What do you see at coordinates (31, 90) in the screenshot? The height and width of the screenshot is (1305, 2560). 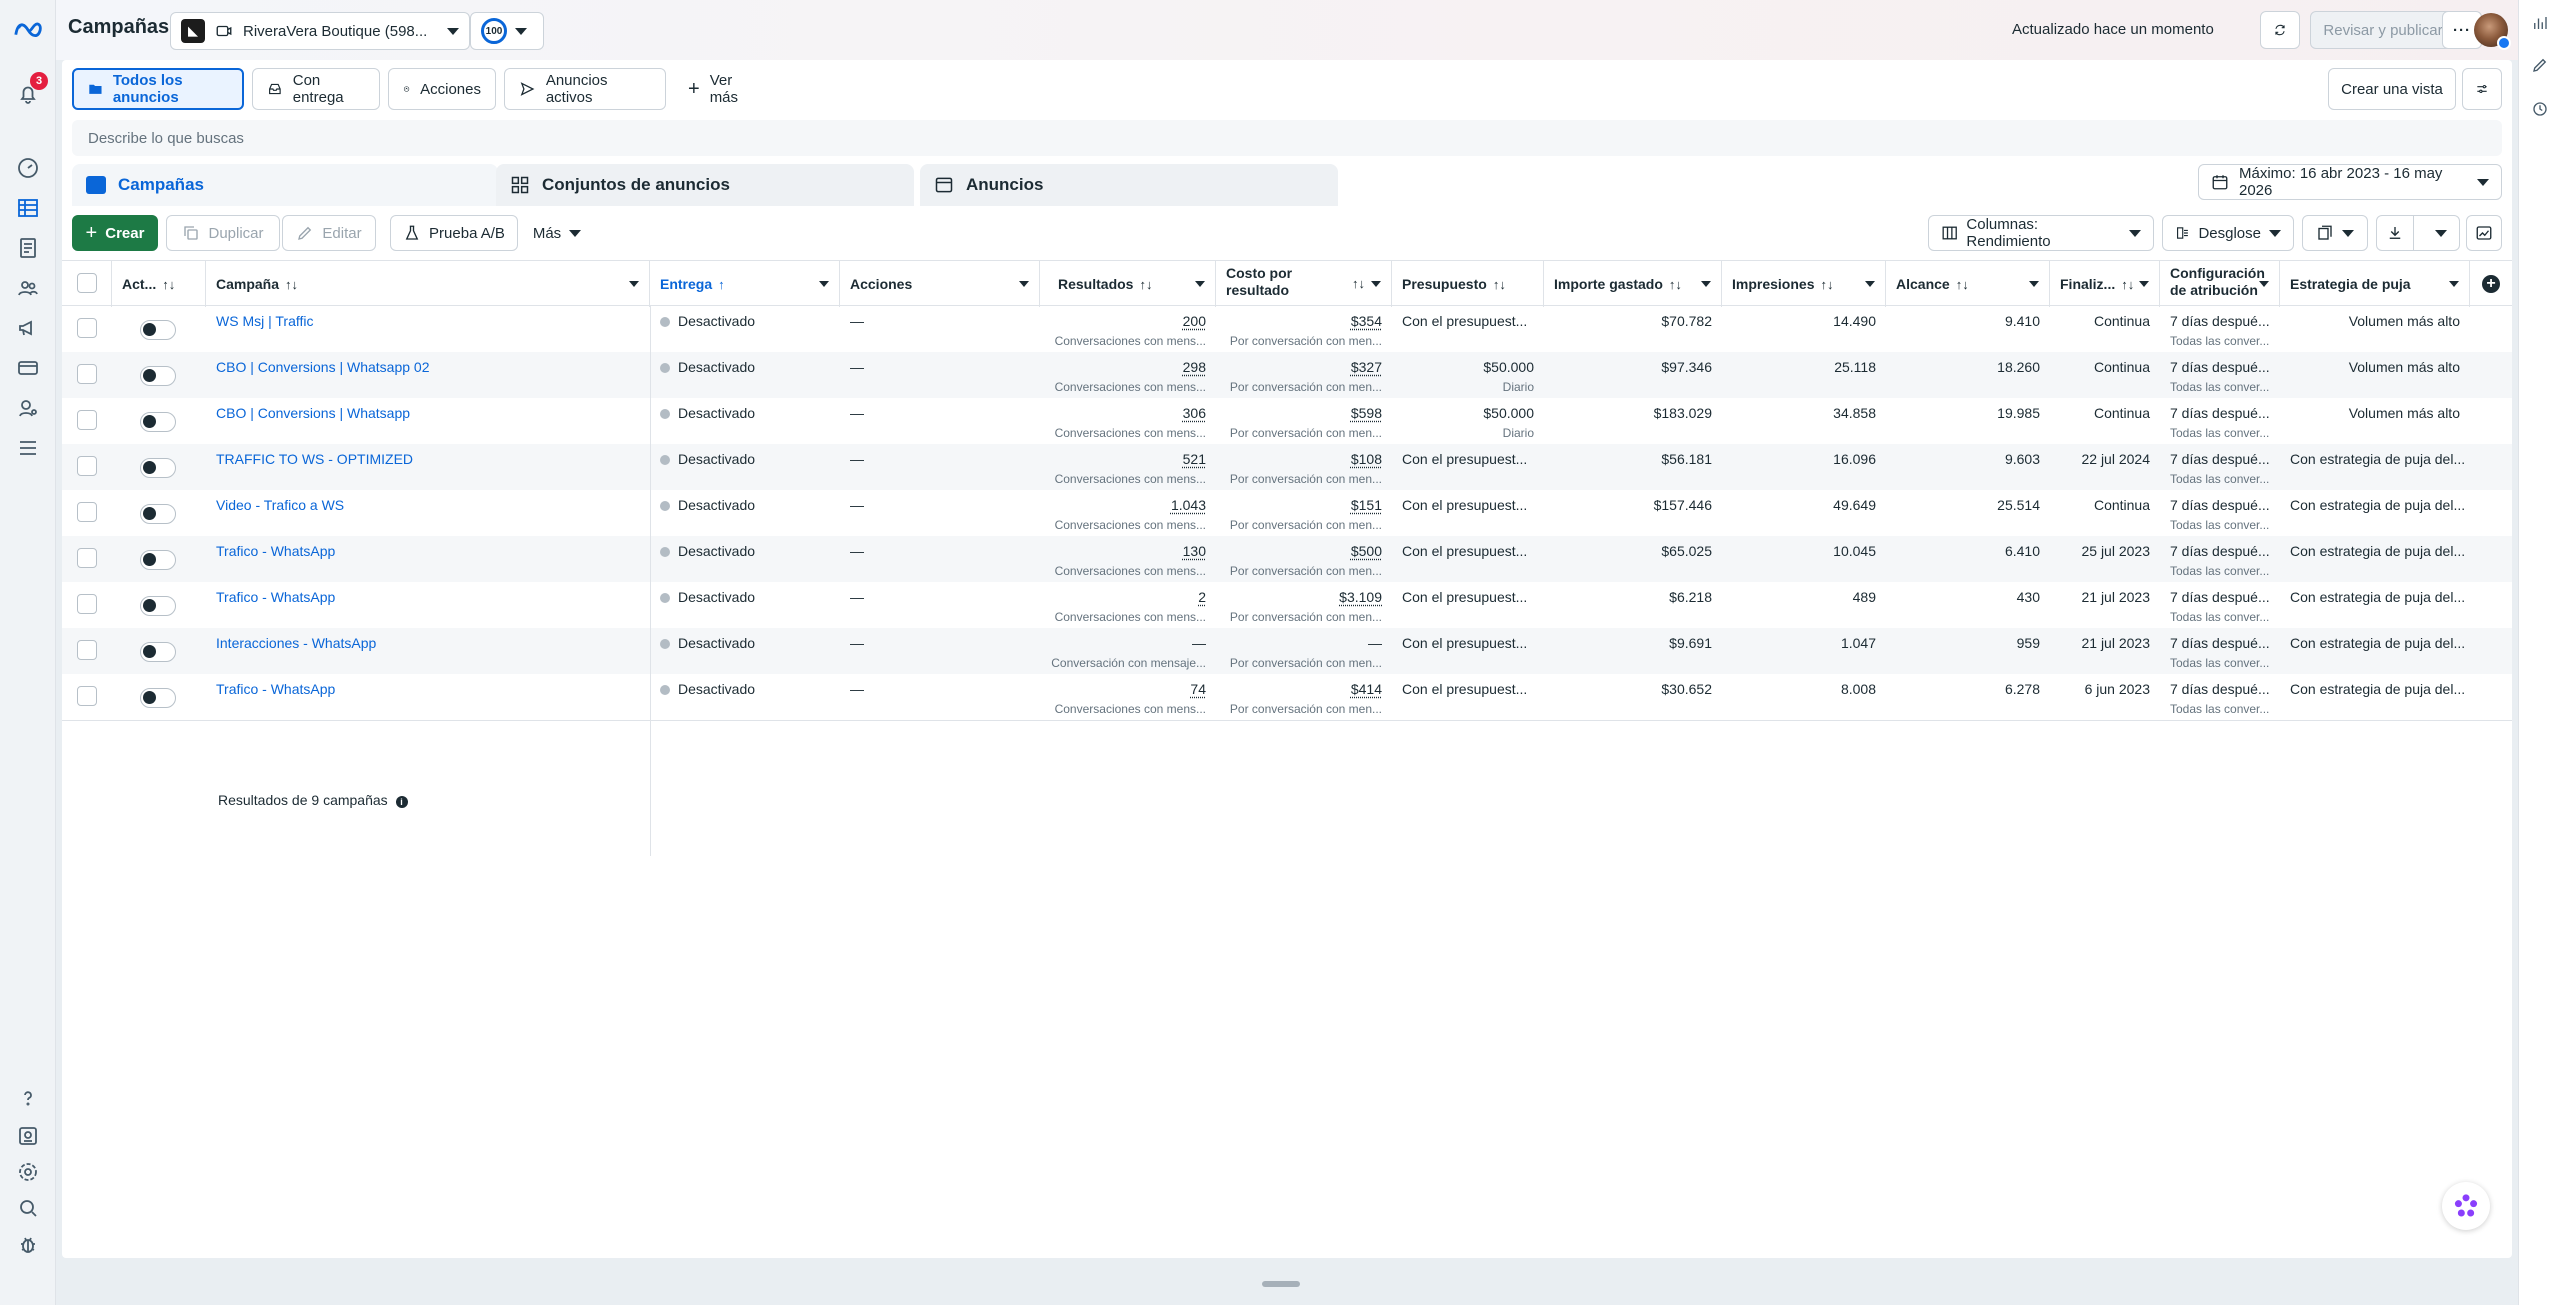 I see `notifications-bell-icon: 3` at bounding box center [31, 90].